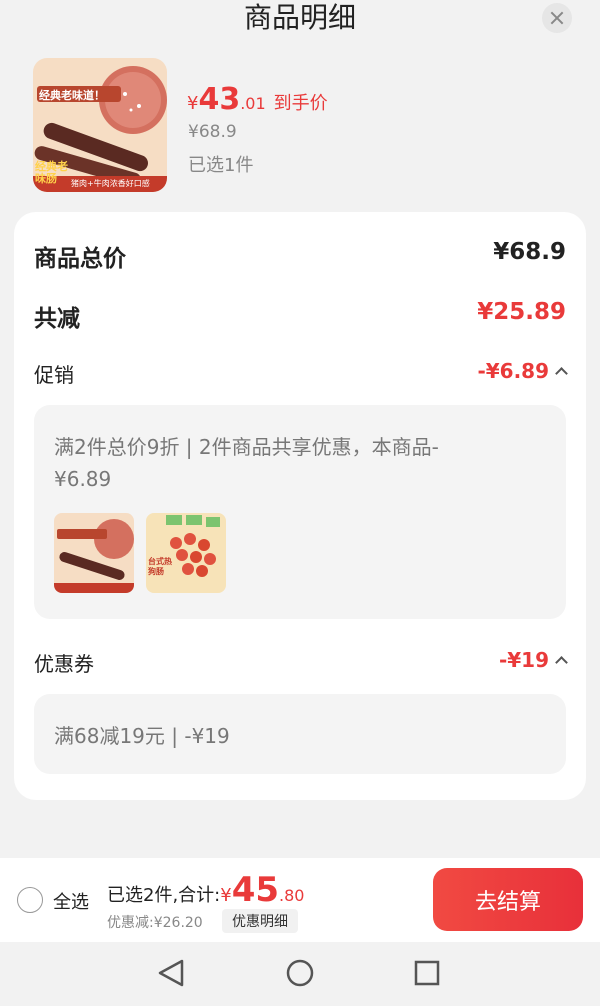 Image resolution: width=600 pixels, height=1006 pixels. Describe the element at coordinates (292, 895) in the screenshot. I see `total-decimal: .80` at that location.